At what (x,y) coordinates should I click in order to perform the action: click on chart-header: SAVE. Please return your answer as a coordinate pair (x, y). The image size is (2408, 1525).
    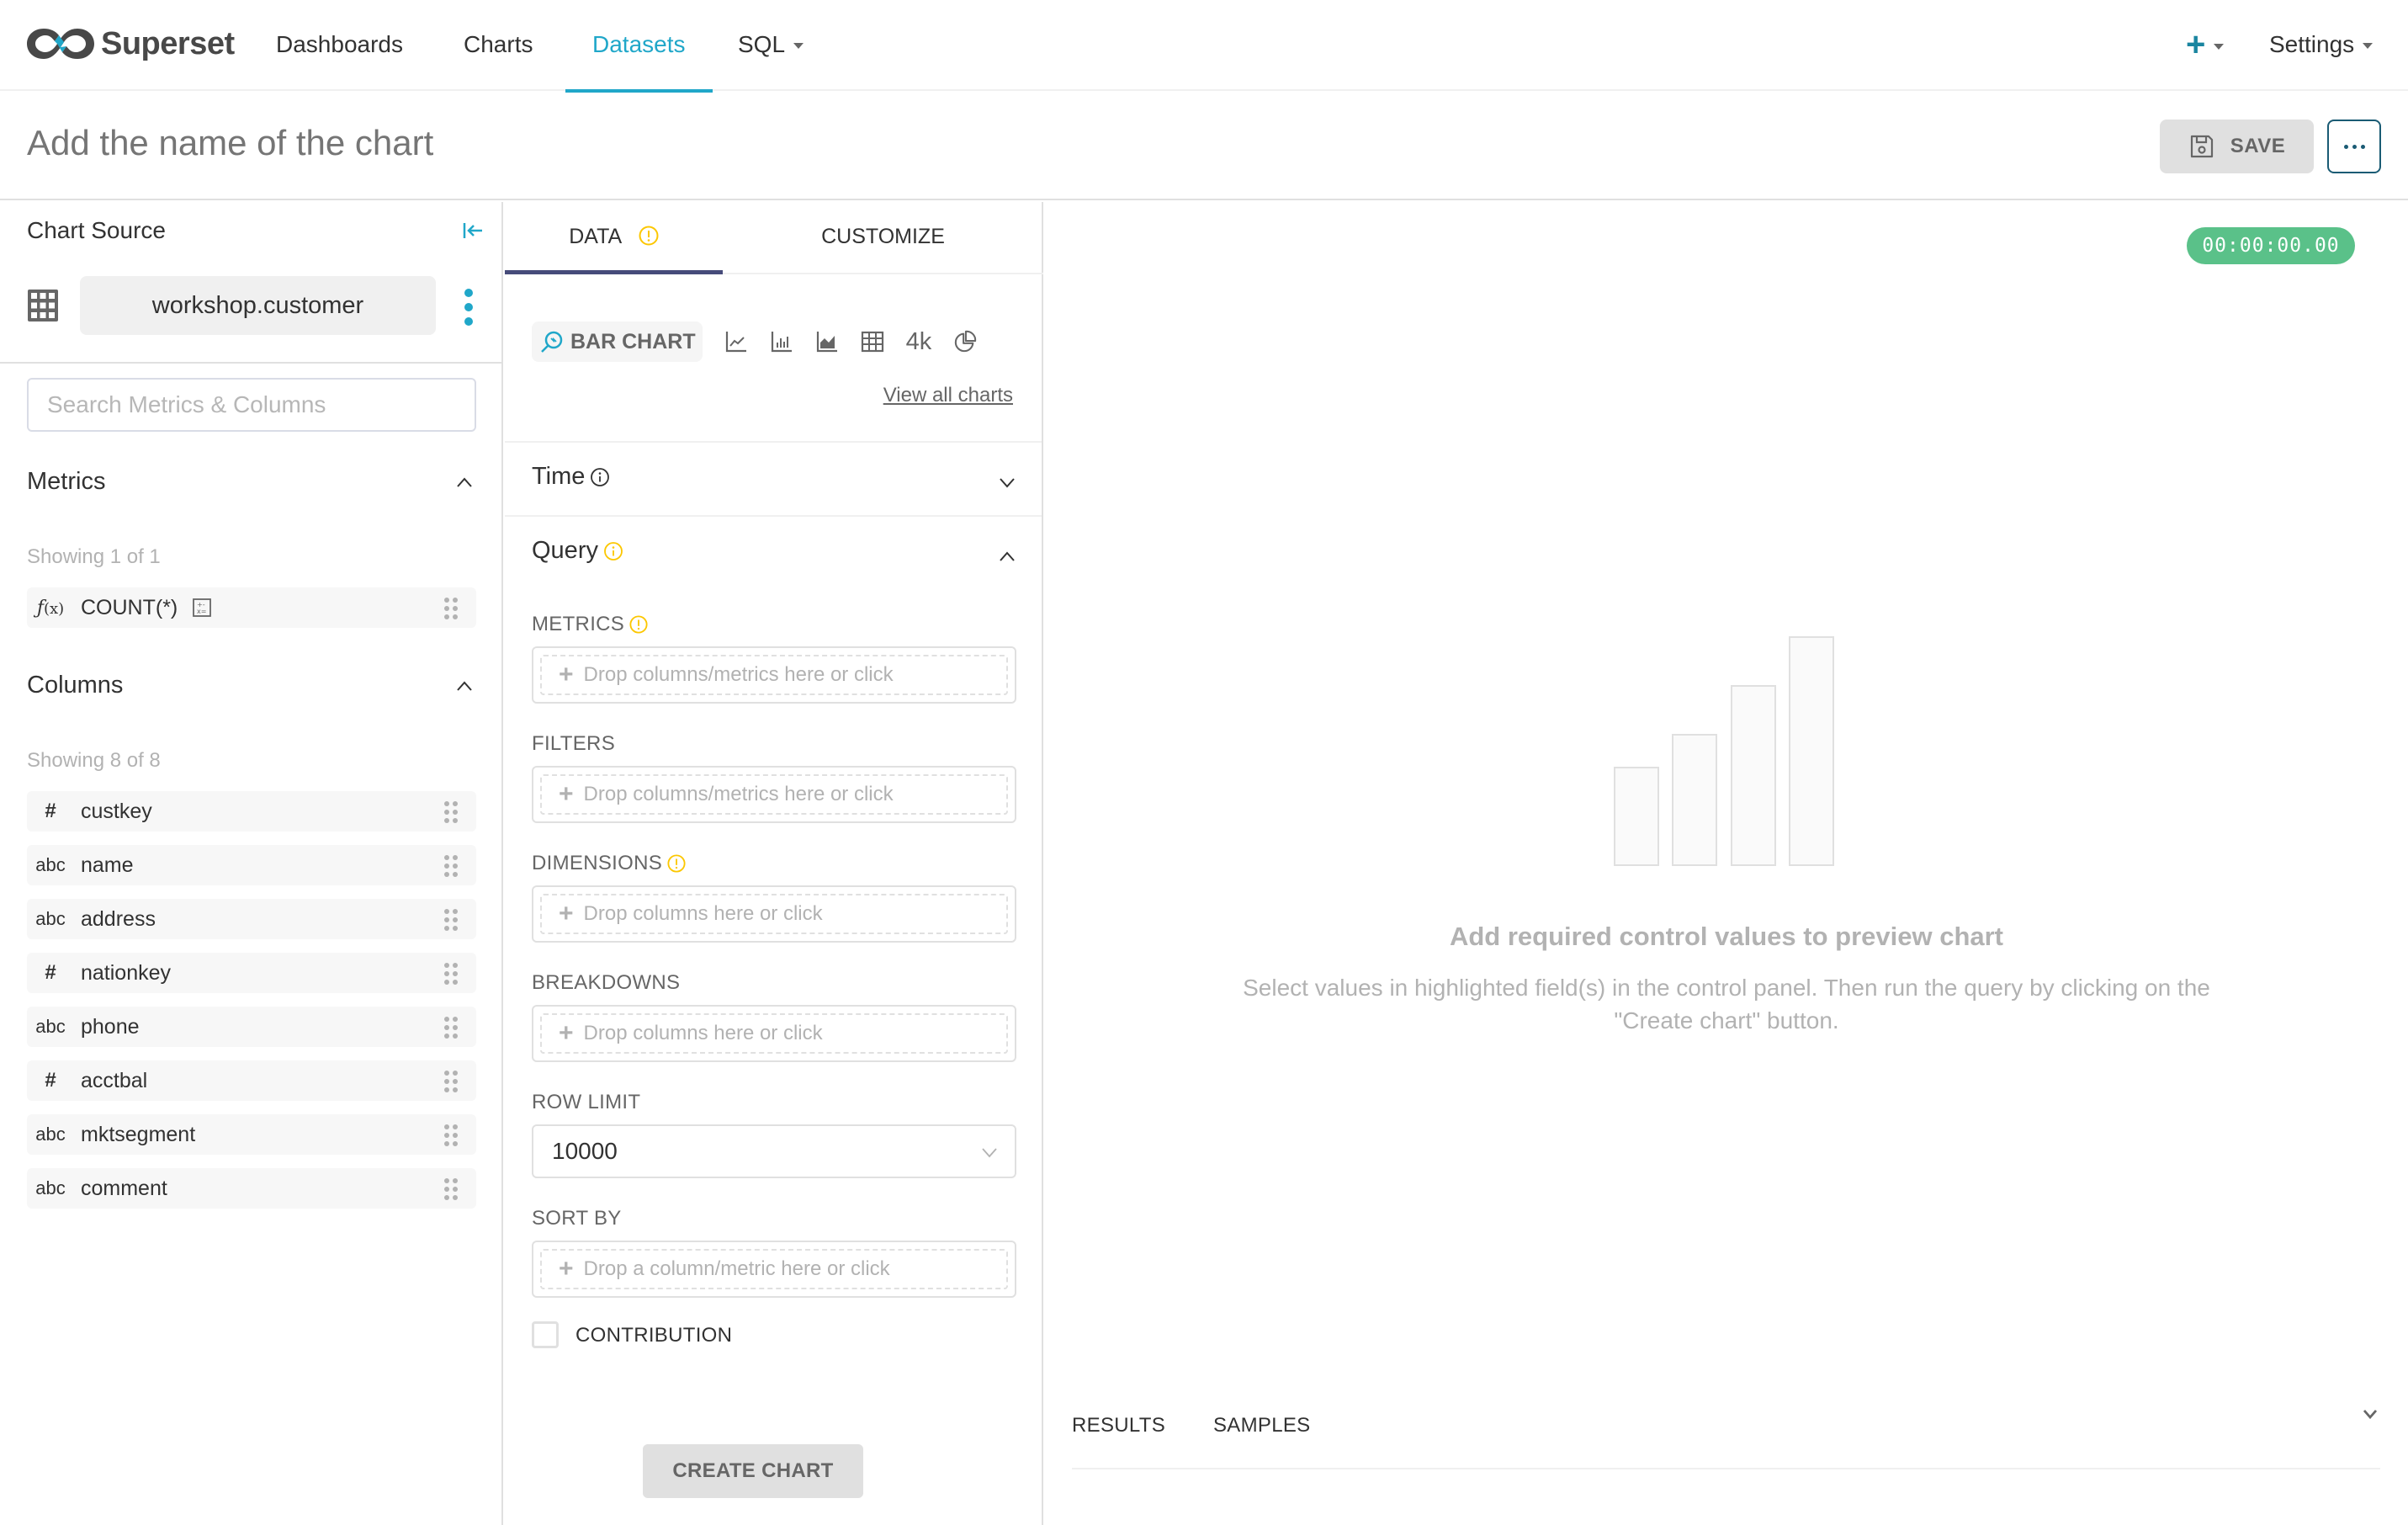
    Looking at the image, I should click on (1204, 146).